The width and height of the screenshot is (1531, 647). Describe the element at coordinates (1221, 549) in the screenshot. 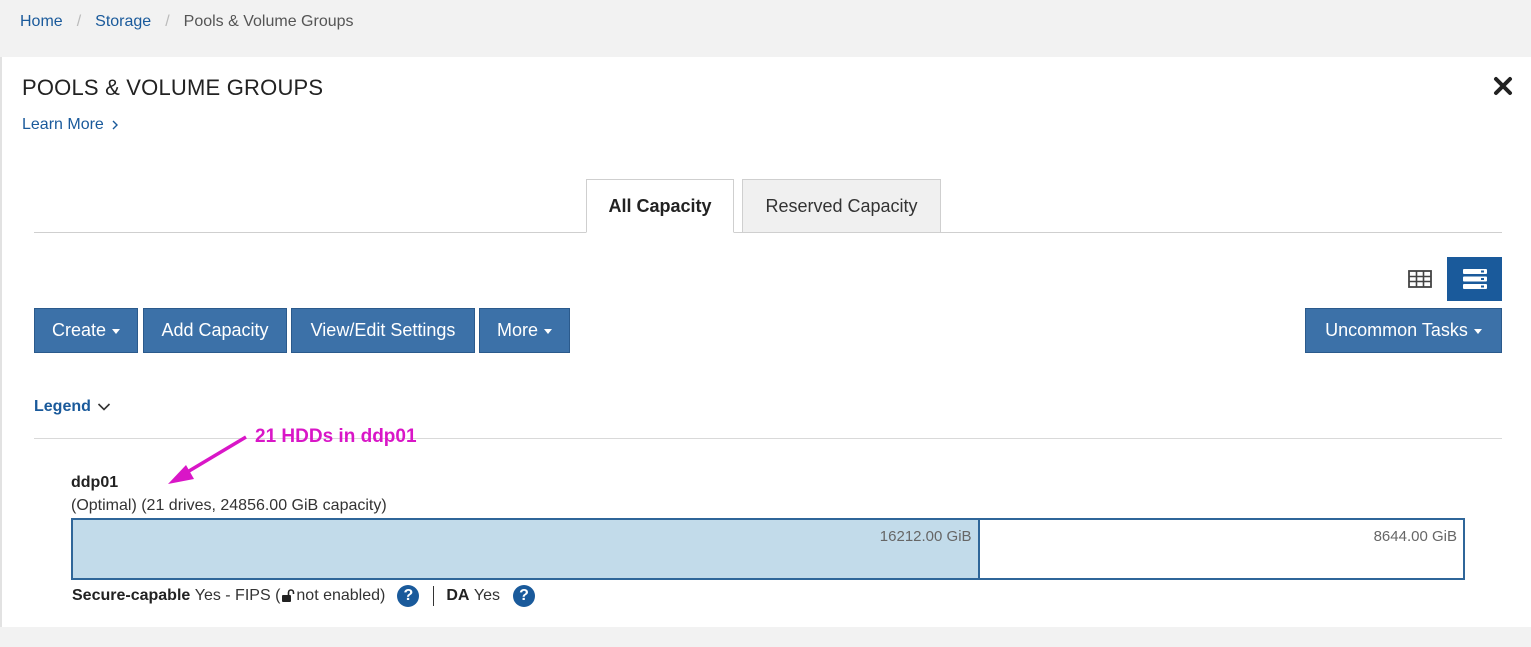

I see `capacity-free-segment: 8644.00 GiB` at that location.